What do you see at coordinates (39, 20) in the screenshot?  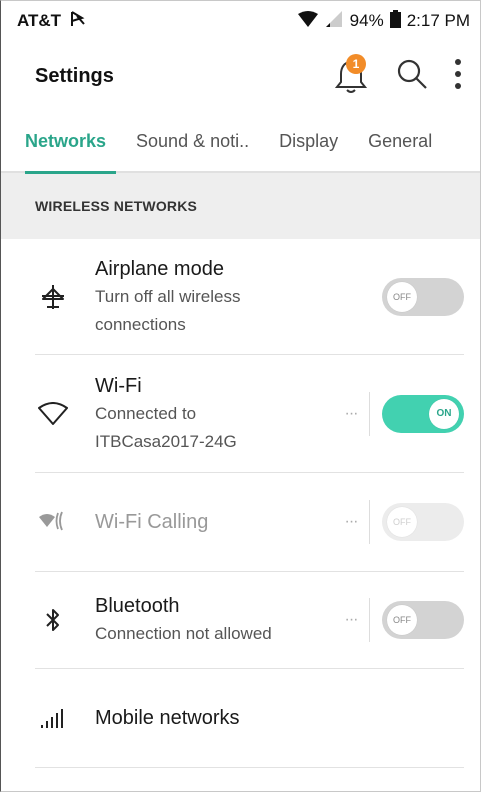 I see `carrier-label: AT&T` at bounding box center [39, 20].